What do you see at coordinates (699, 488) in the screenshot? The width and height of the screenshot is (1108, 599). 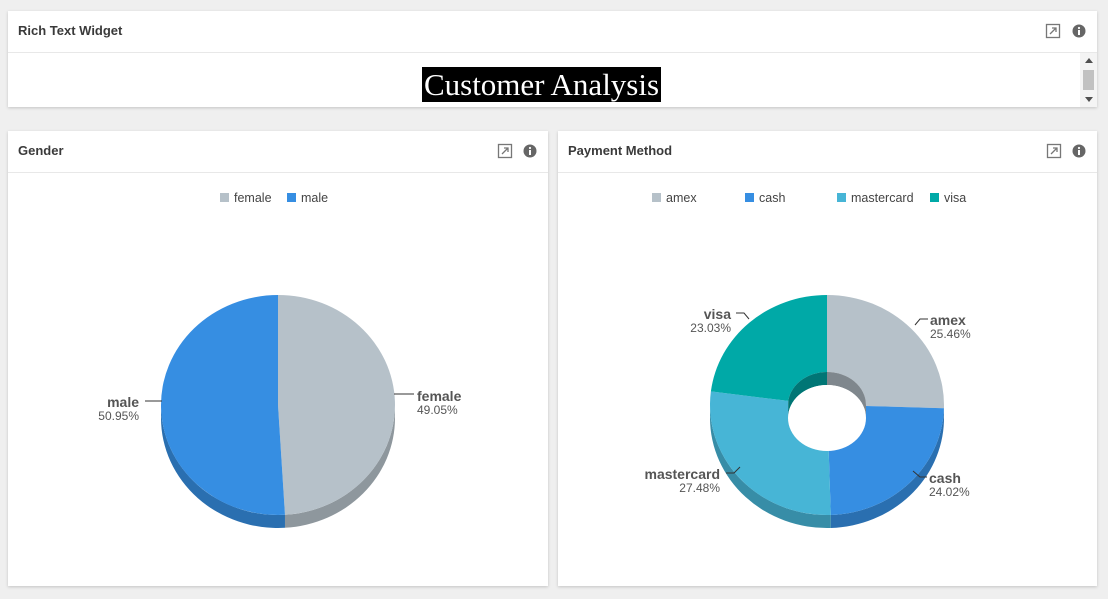 I see `label-percent: 27.48%` at bounding box center [699, 488].